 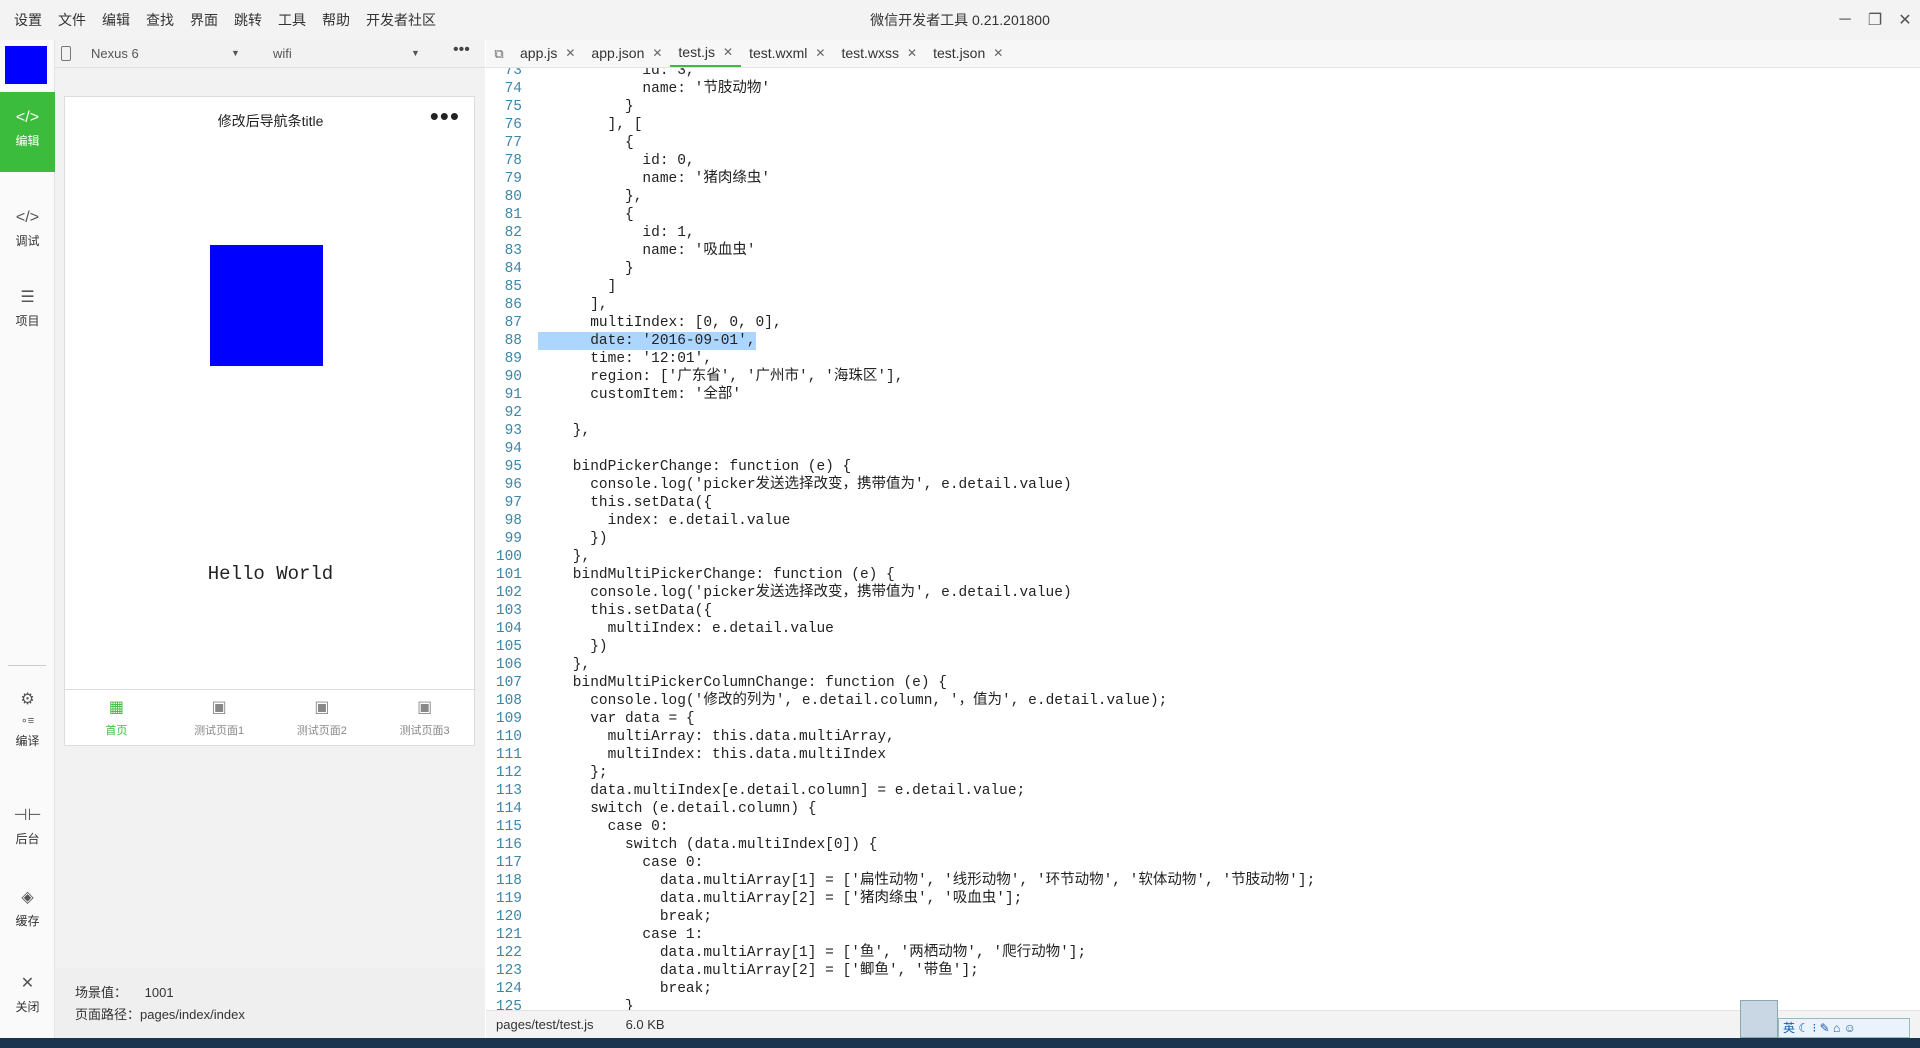 What do you see at coordinates (322, 717) in the screenshot?
I see `tab-test-page-2: ▣ 测试页面2` at bounding box center [322, 717].